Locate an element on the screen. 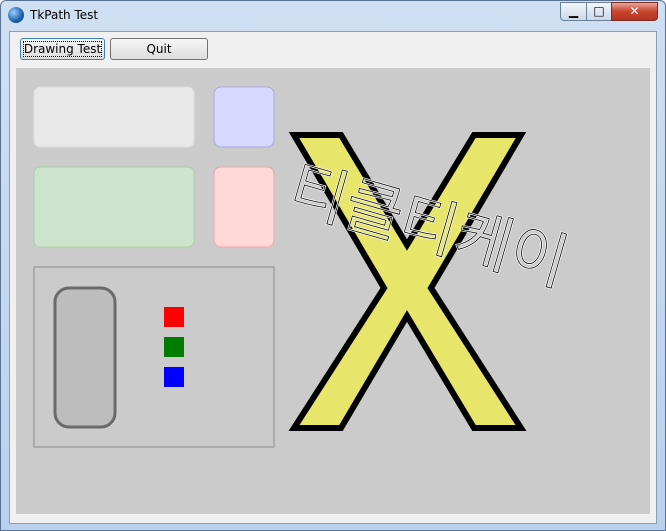  close-button: ✕ is located at coordinates (634, 11).